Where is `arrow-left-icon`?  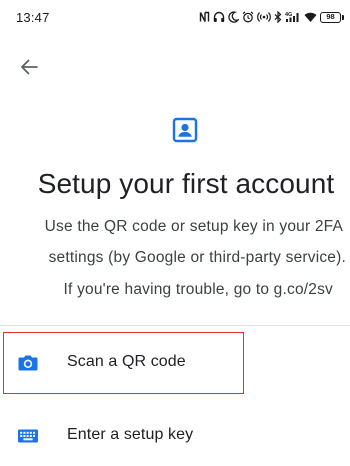 arrow-left-icon is located at coordinates (29, 67).